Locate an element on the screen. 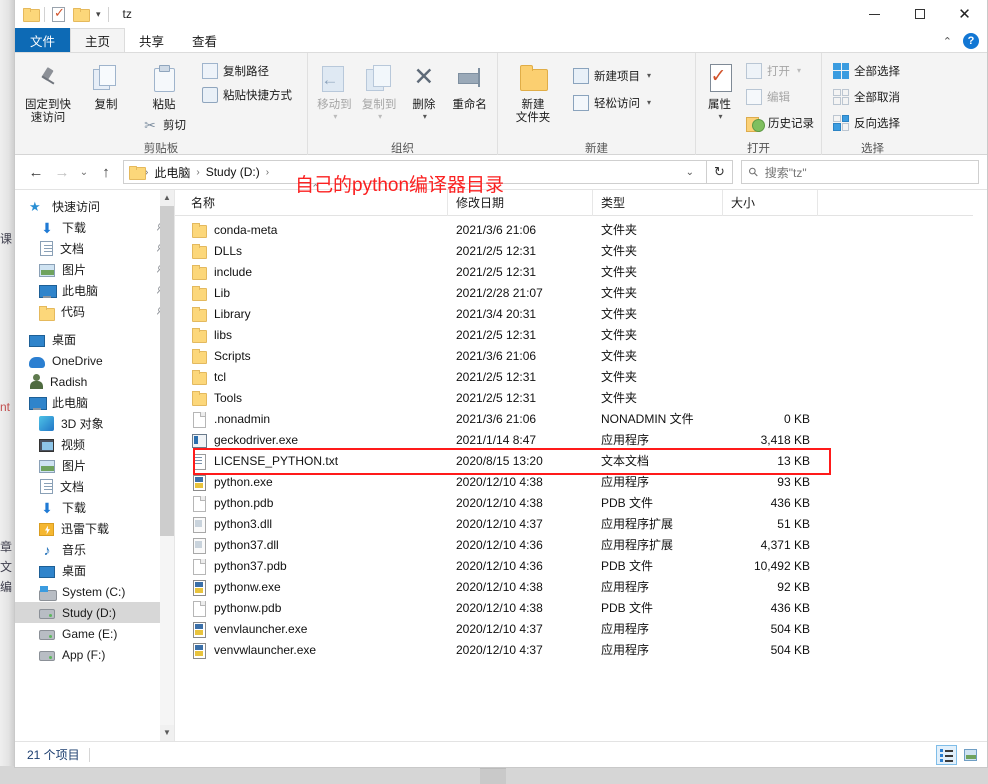 This screenshot has width=988, height=784. chevron-down-icon: ⌄ is located at coordinates (690, 172).